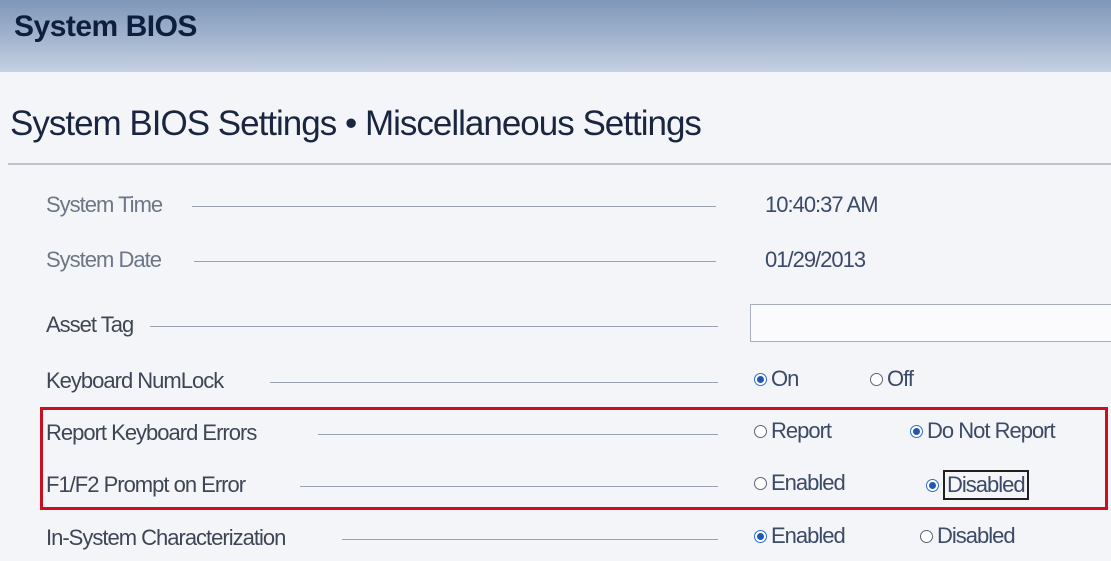 This screenshot has height=561, width=1111. I want to click on numlock-off-radio: Off, so click(892, 379).